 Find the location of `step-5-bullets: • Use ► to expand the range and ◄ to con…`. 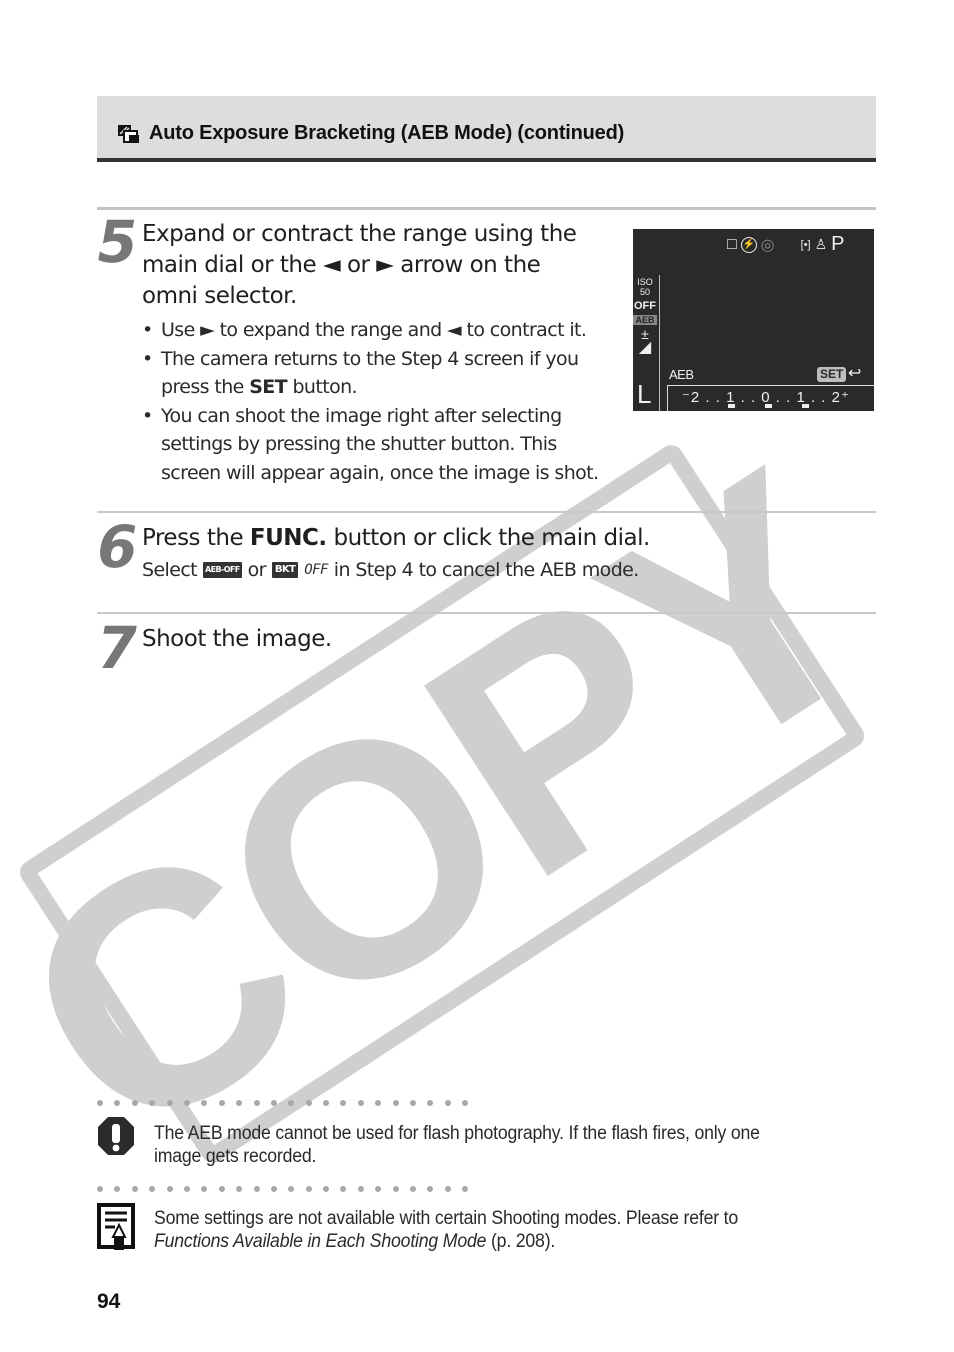

step-5-bullets: • Use ► to expand the range and ◄ to con… is located at coordinates (387, 401).